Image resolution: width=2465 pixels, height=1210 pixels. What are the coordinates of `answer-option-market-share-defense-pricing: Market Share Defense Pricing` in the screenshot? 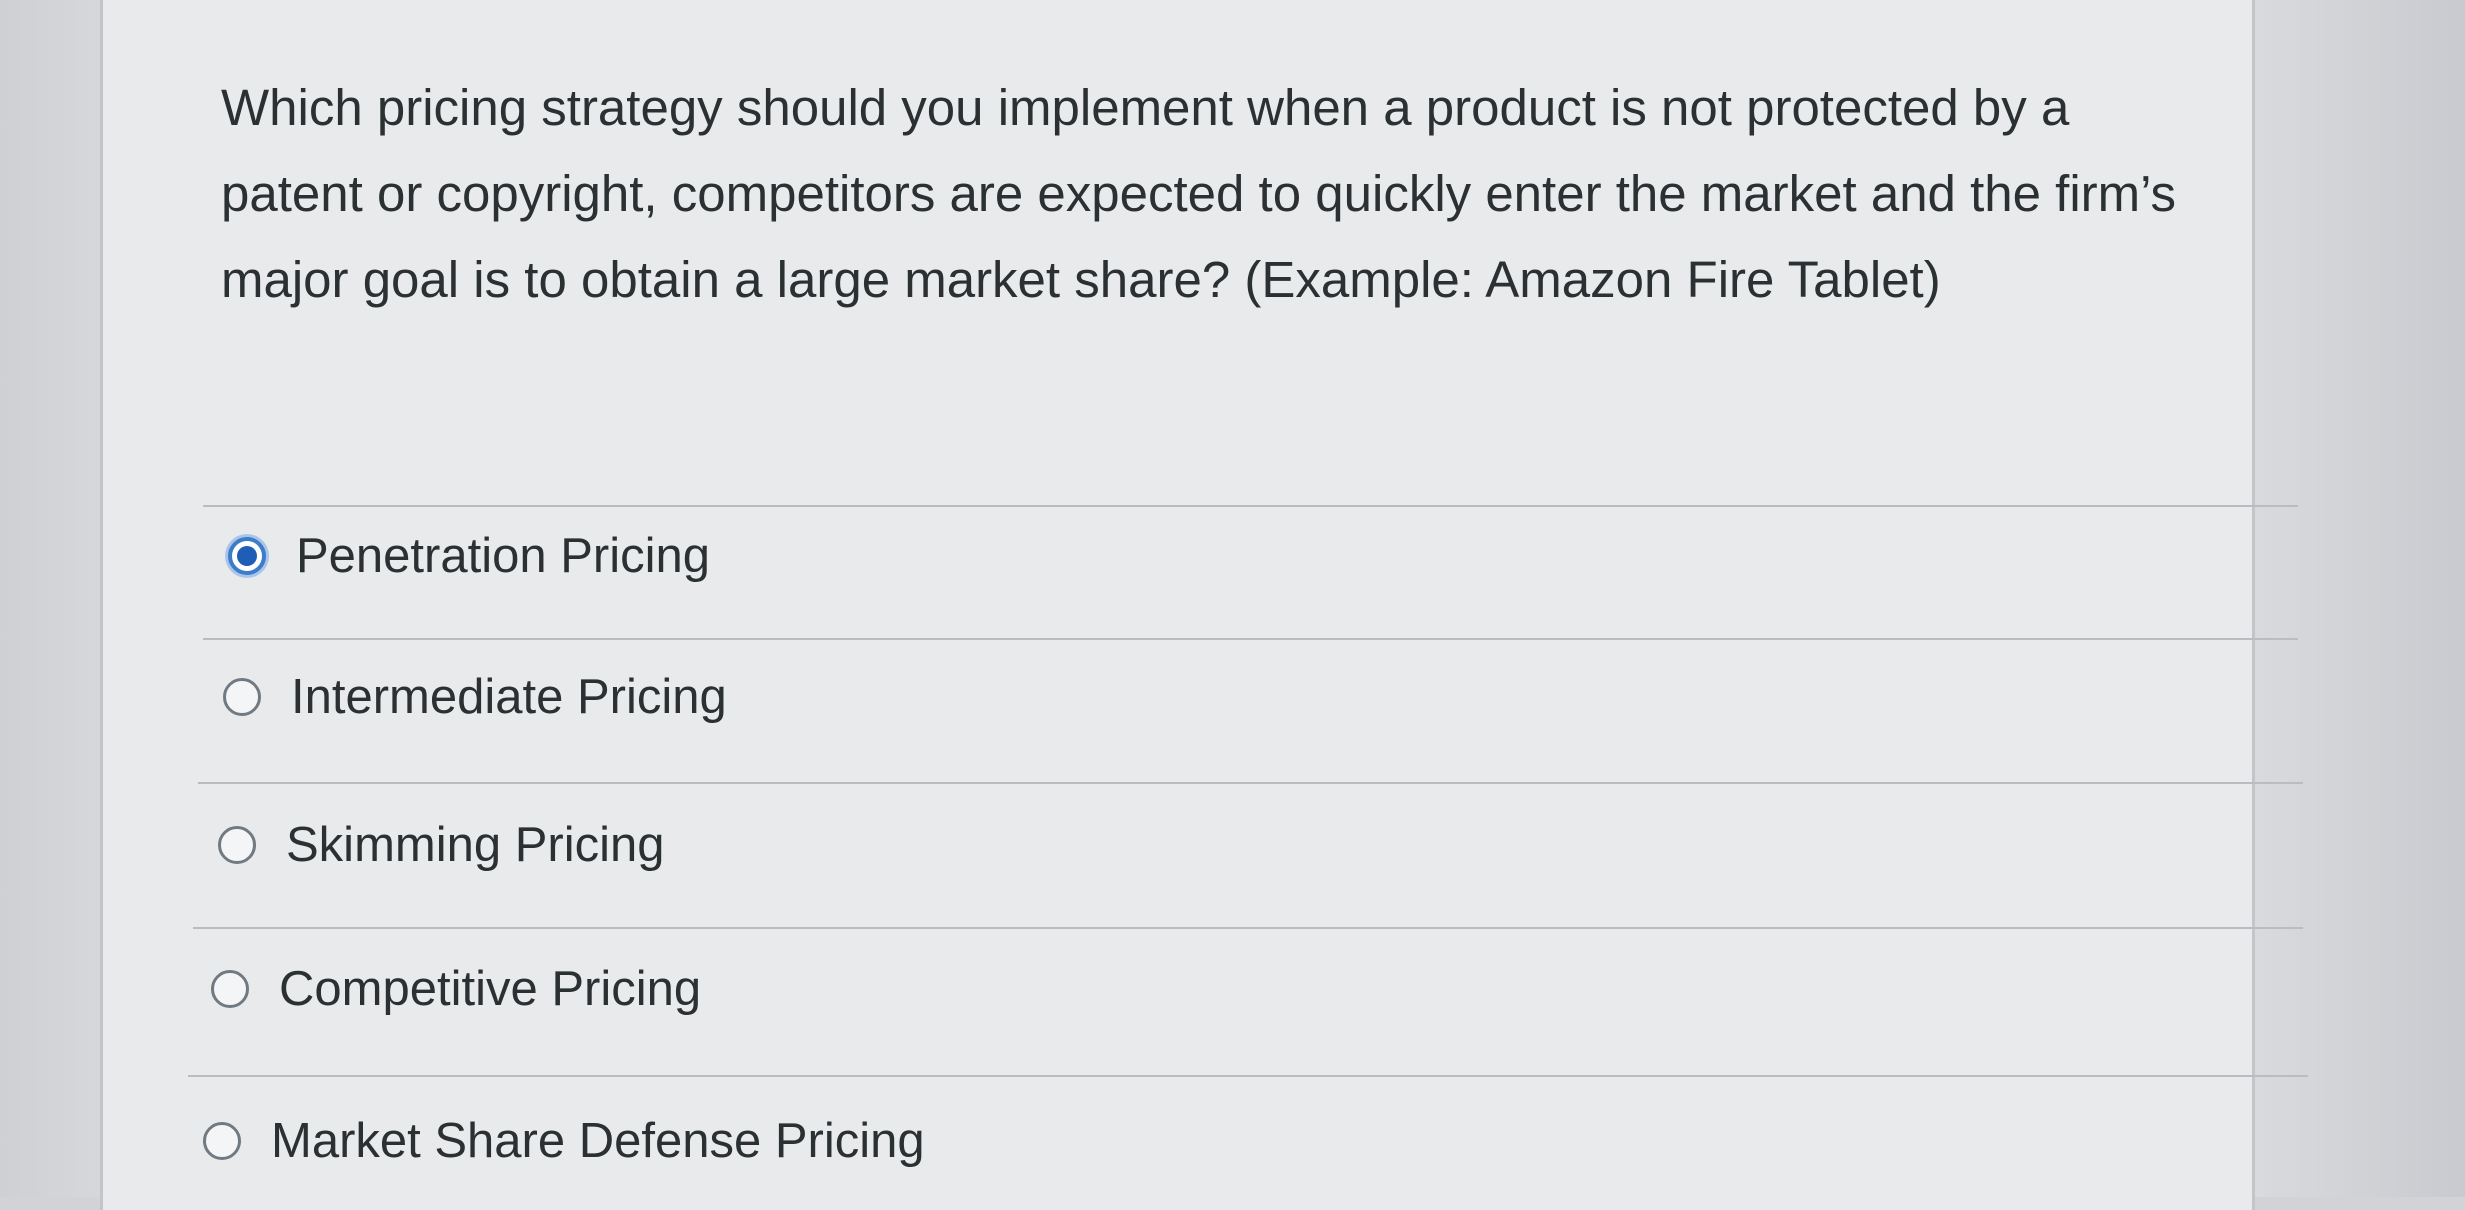 It's located at (564, 1141).